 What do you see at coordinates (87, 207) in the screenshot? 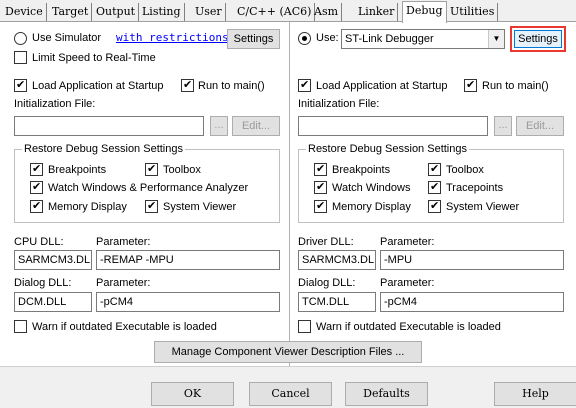
I see `restore-memory-label: Memory Display` at bounding box center [87, 207].